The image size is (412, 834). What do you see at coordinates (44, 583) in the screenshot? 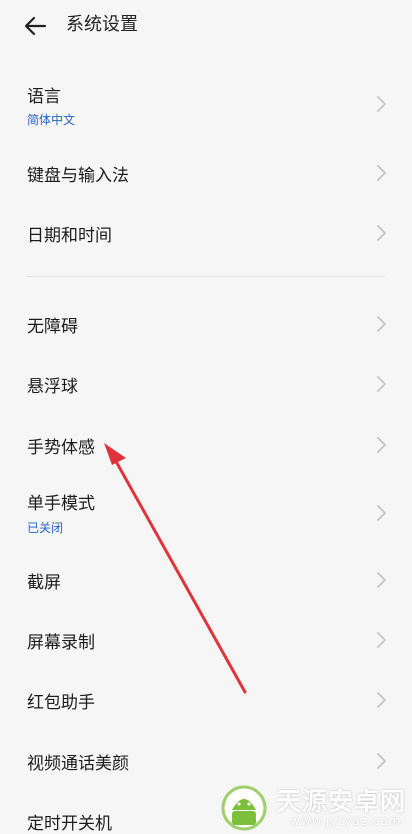
I see `item-label: 截屏` at bounding box center [44, 583].